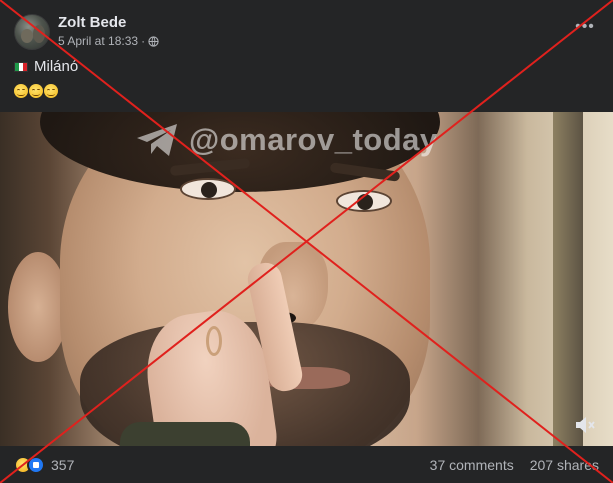 This screenshot has width=613, height=483. I want to click on post-text-emojis, so click(36, 91).